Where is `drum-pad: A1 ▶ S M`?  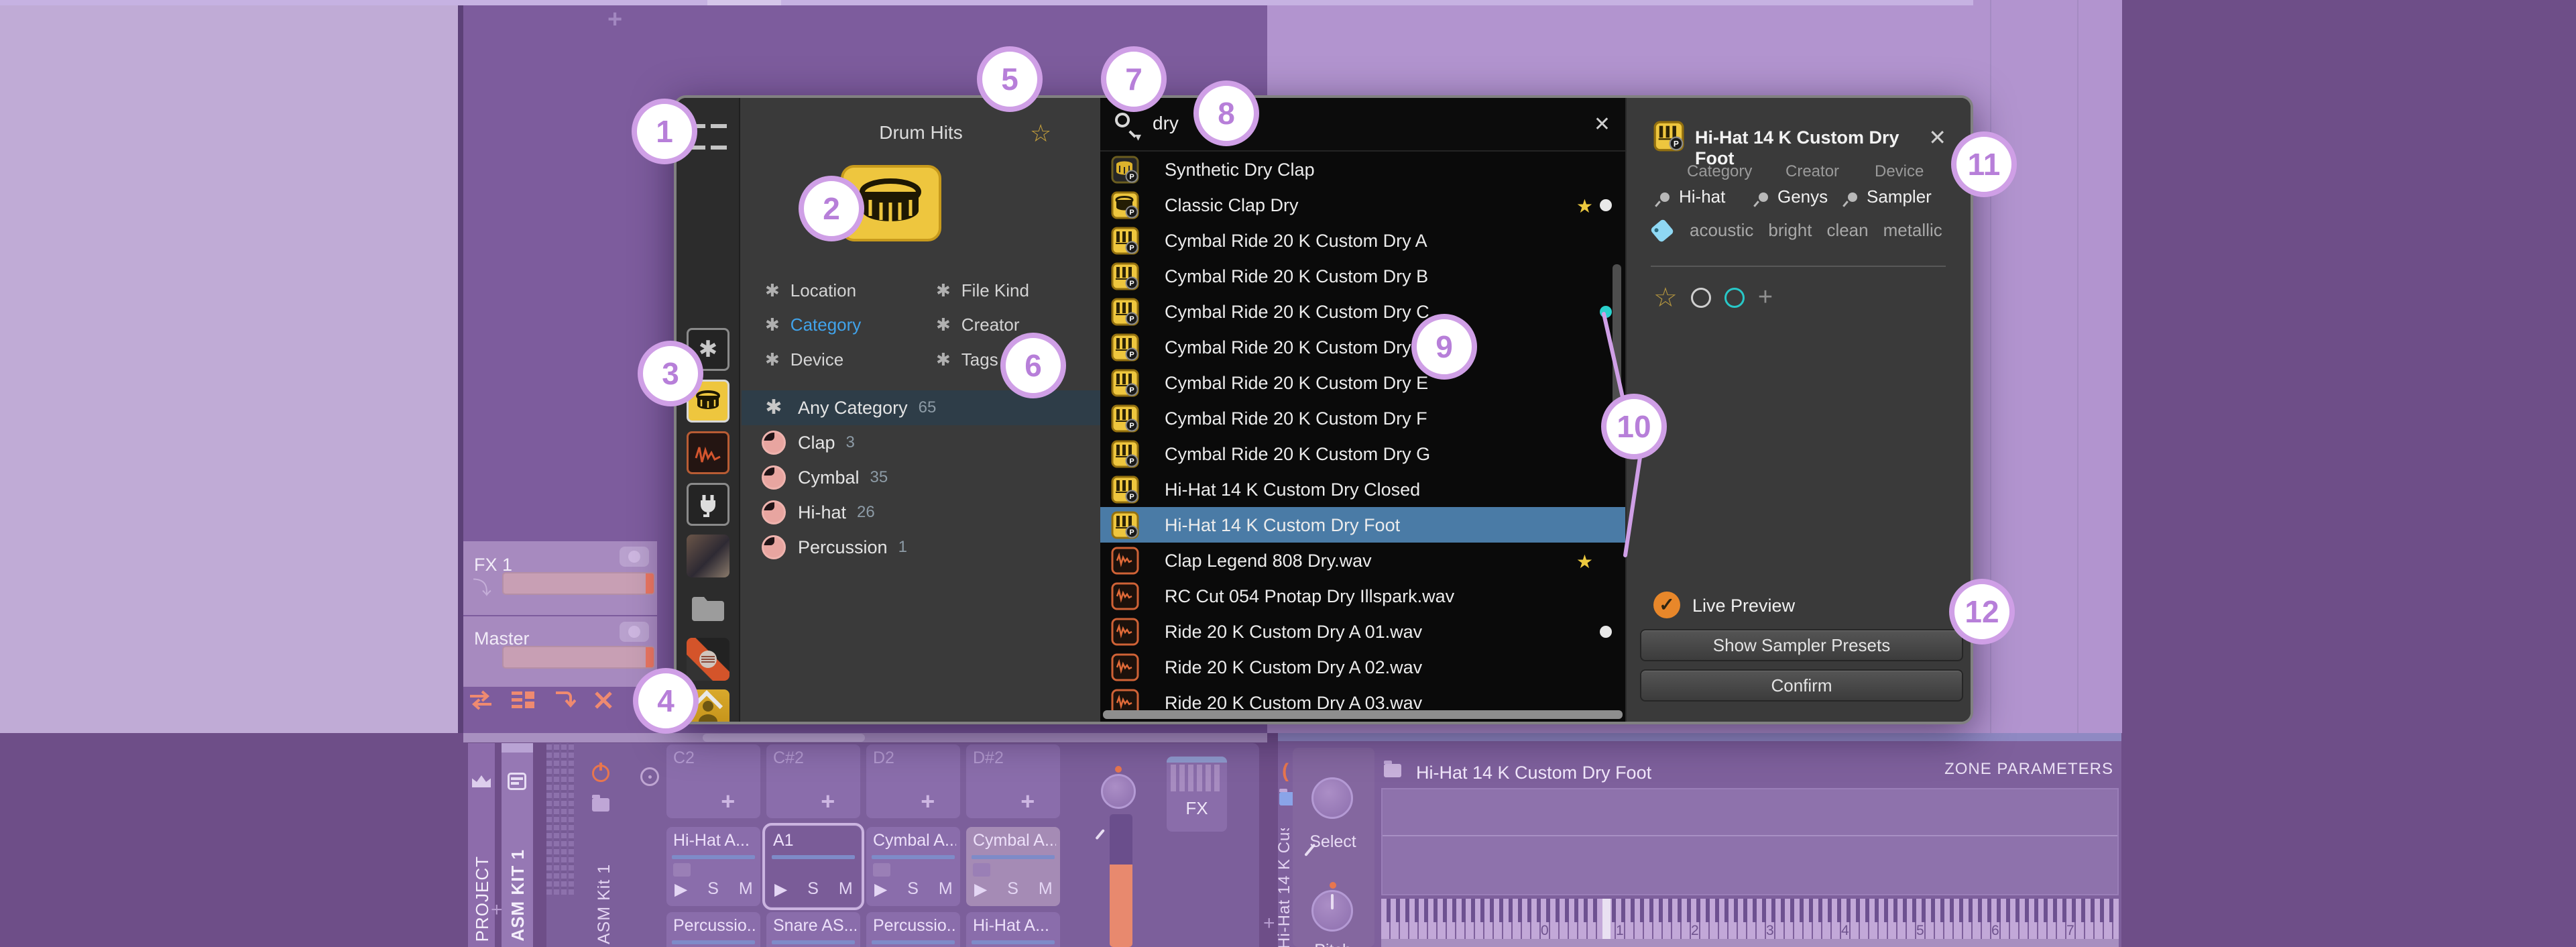 drum-pad: A1 ▶ S M is located at coordinates (813, 867).